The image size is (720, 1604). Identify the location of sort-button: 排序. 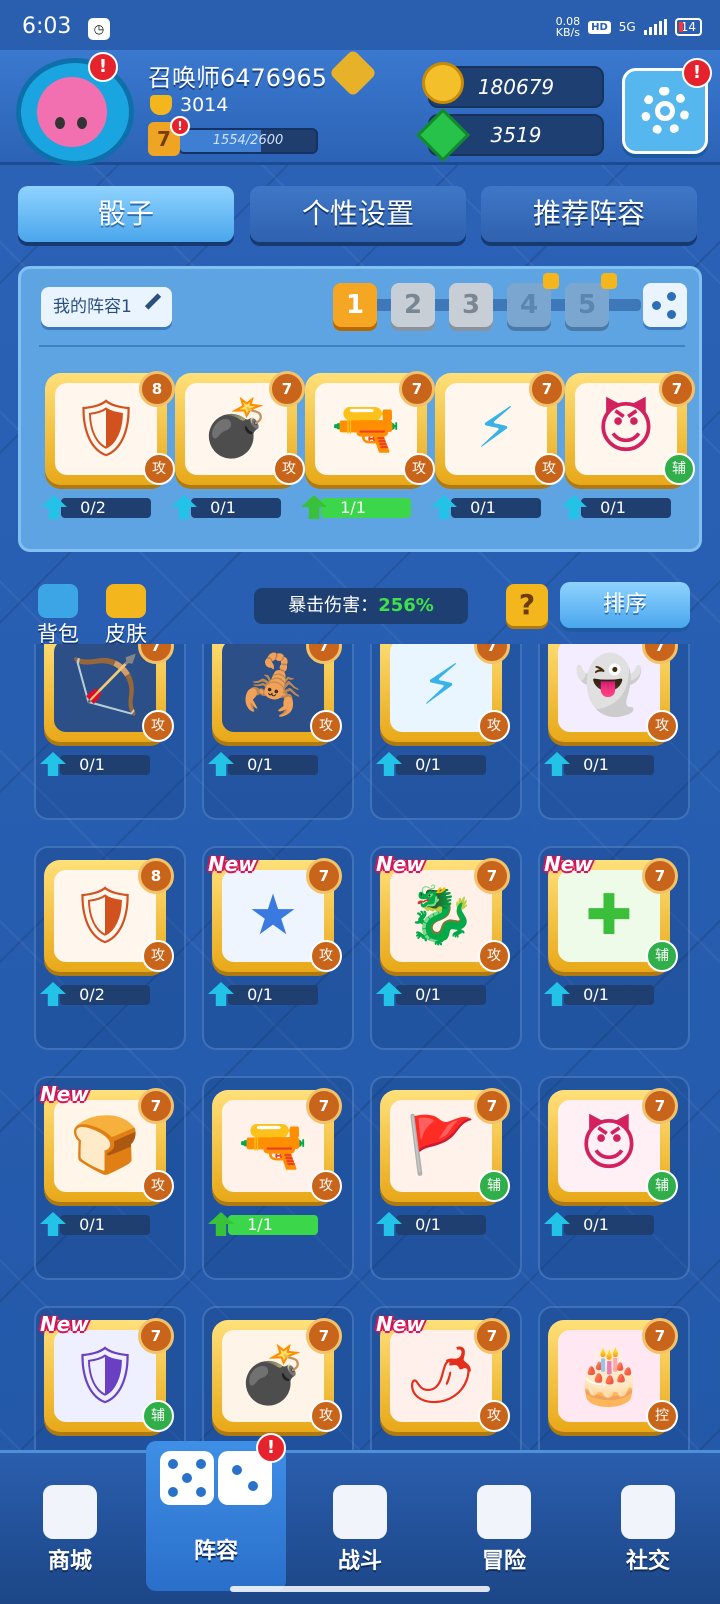
(625, 605).